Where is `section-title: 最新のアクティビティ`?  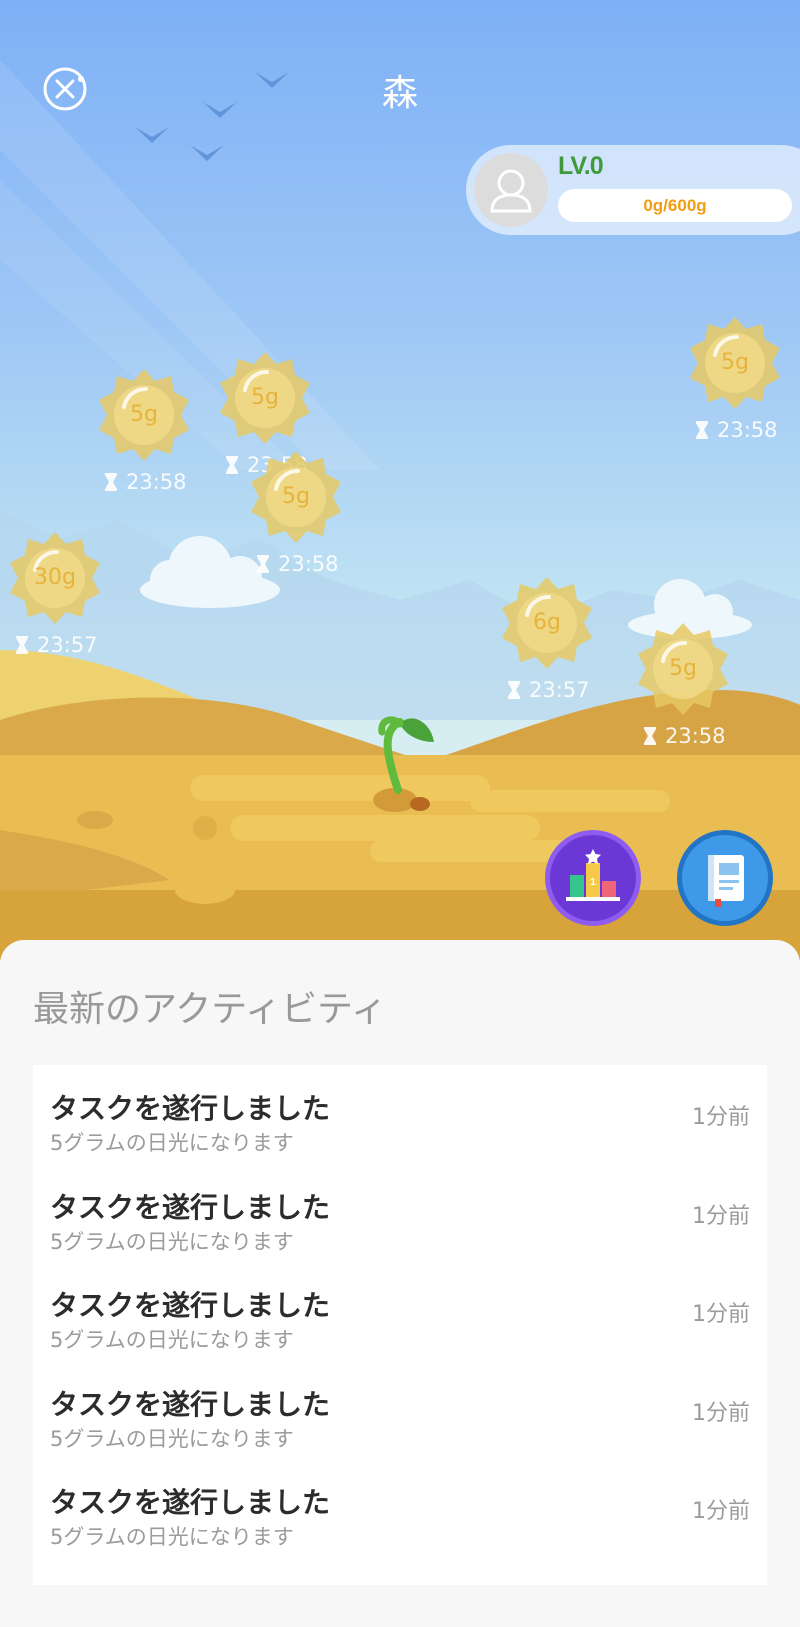 section-title: 最新のアクティビティ is located at coordinates (210, 1009).